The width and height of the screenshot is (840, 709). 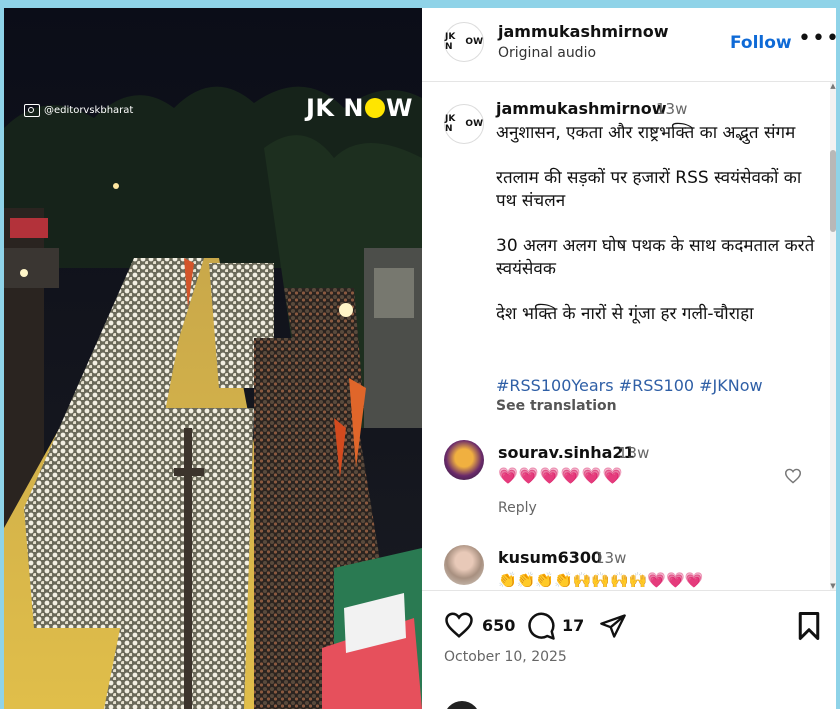 What do you see at coordinates (556, 406) in the screenshot?
I see `see-translation-link: See translation` at bounding box center [556, 406].